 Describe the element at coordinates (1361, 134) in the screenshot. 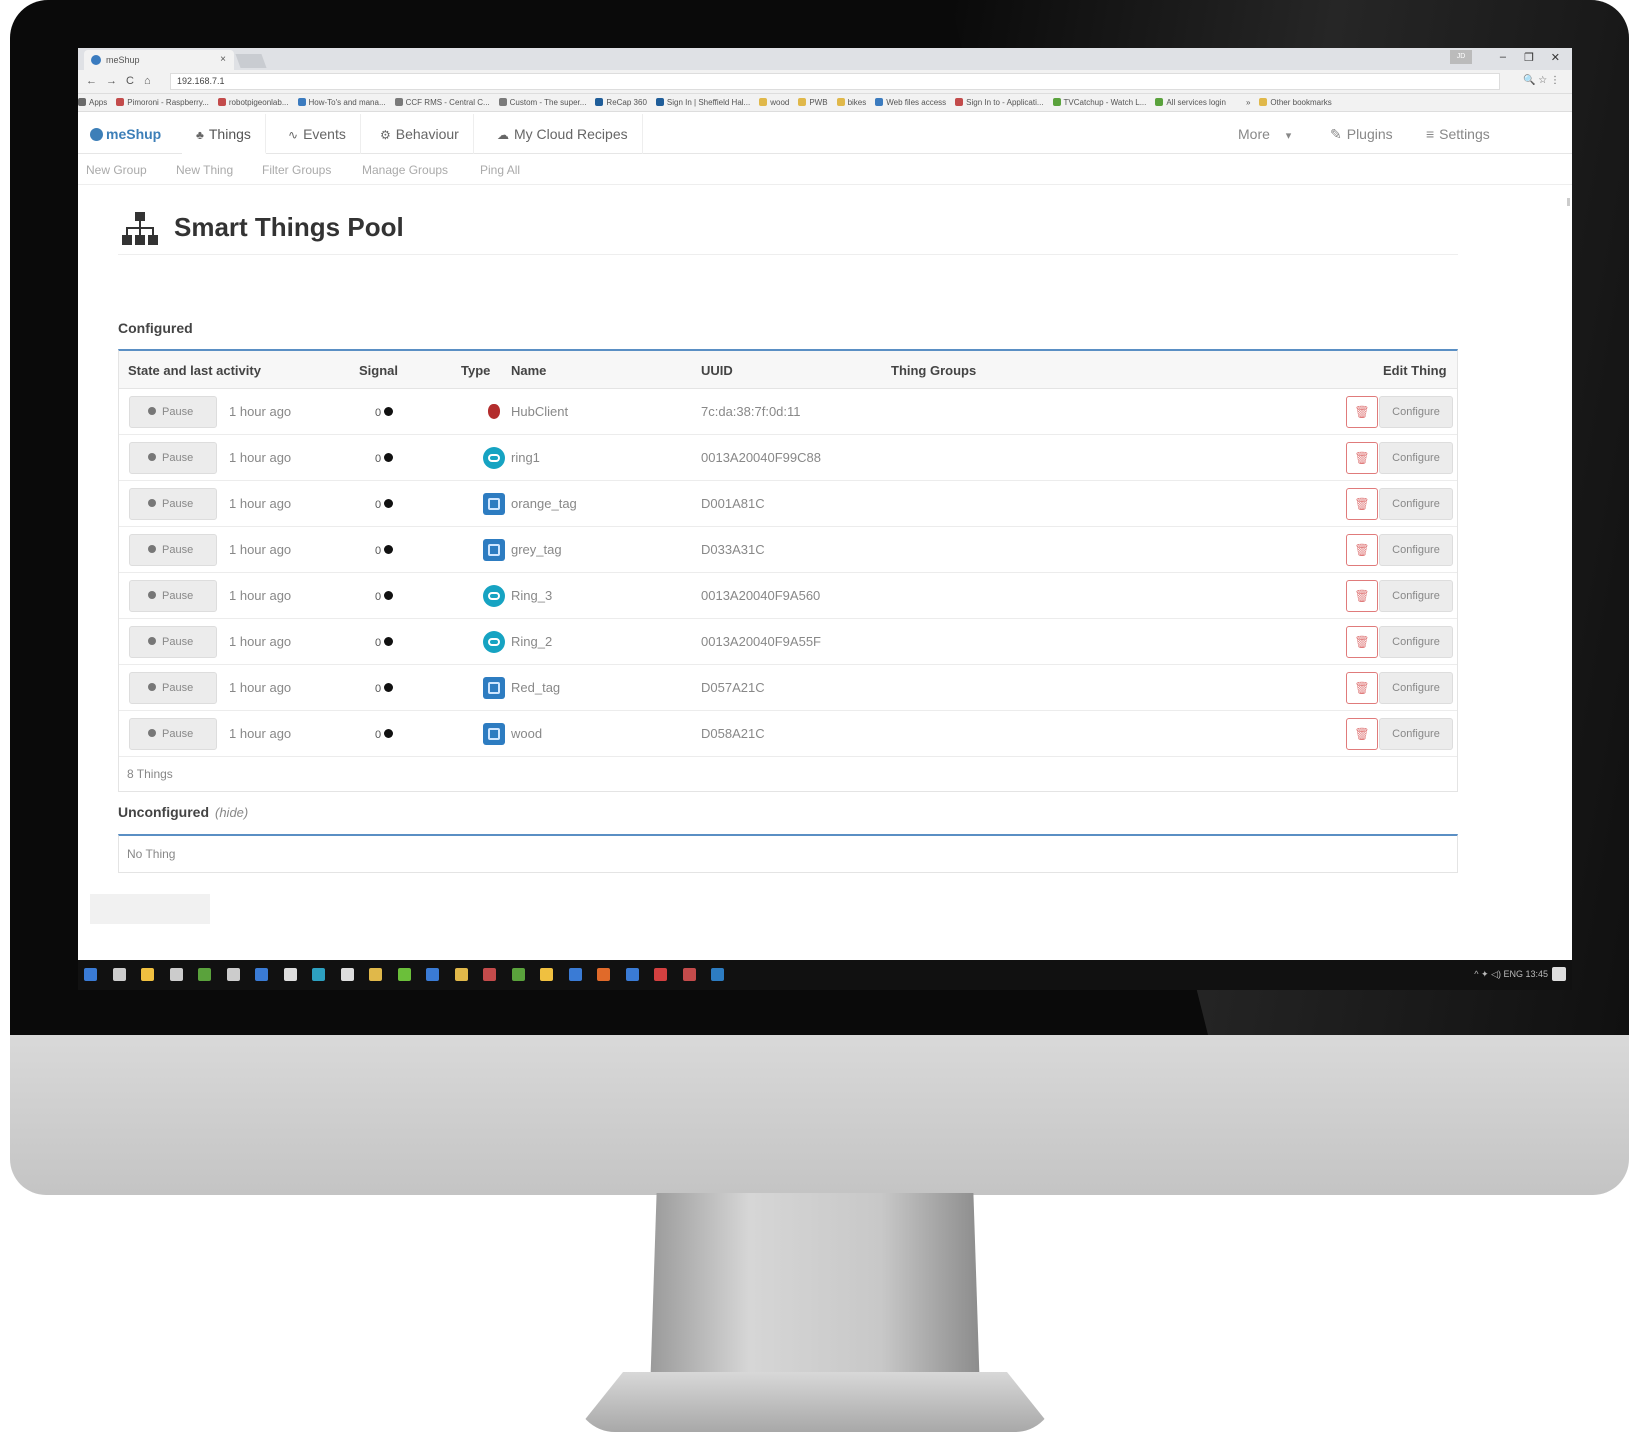

I see `nav-plugins: ✎ Plugins` at that location.